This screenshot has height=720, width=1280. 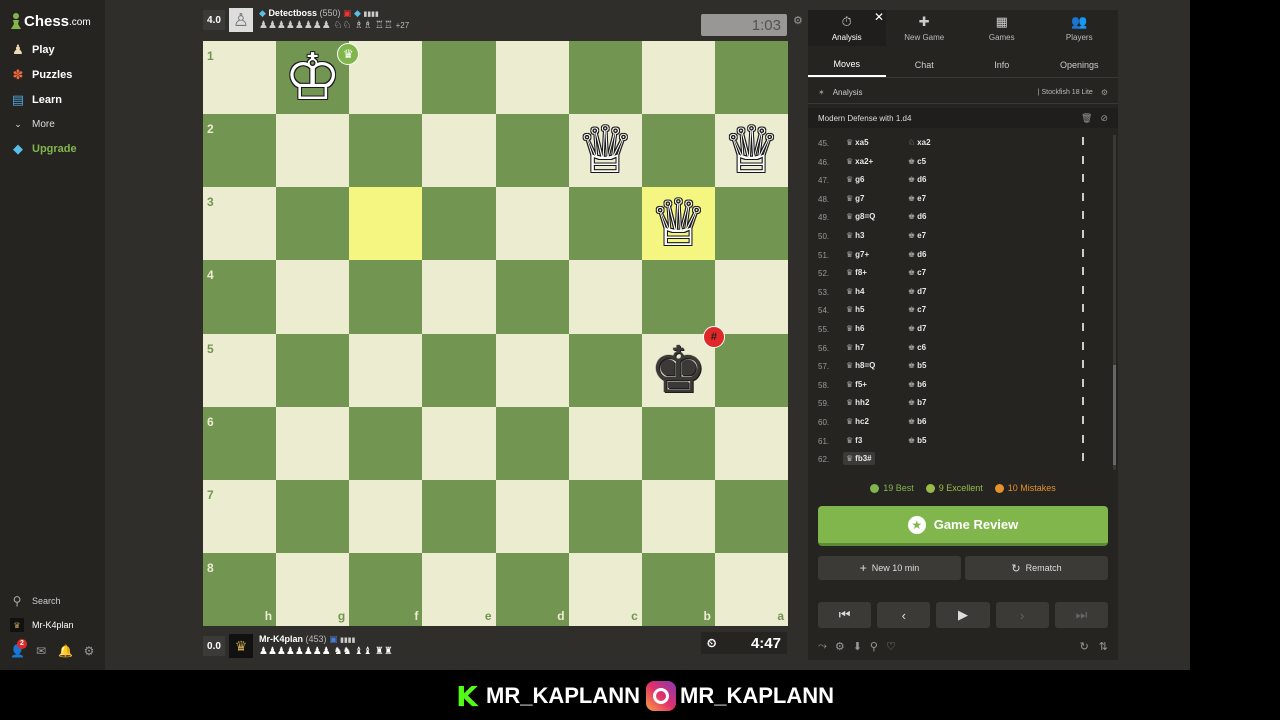 I want to click on nav-upgrade: ◆ Upgrade, so click(x=43, y=149).